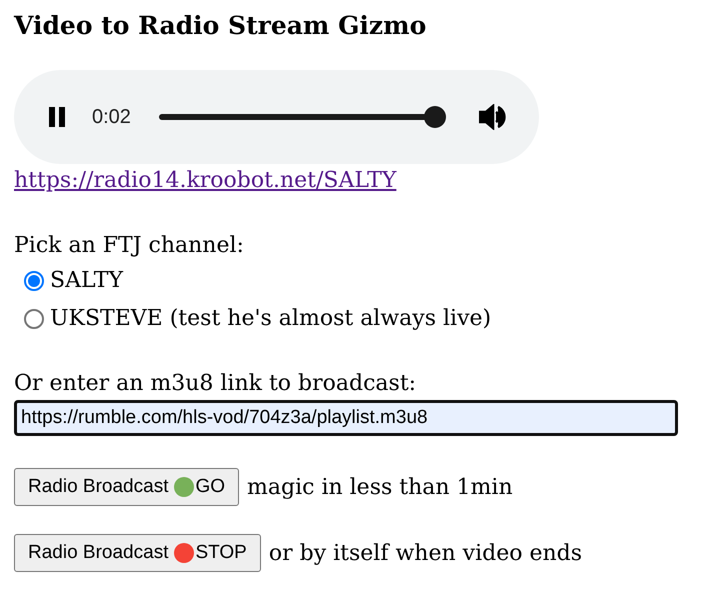  I want to click on seek-handle, so click(435, 117).